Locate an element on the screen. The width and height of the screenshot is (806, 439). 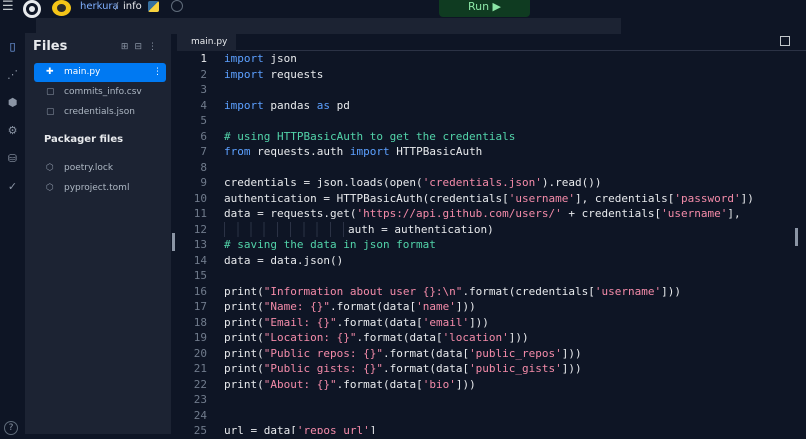
replit-logo-icon is located at coordinates (32, 9).